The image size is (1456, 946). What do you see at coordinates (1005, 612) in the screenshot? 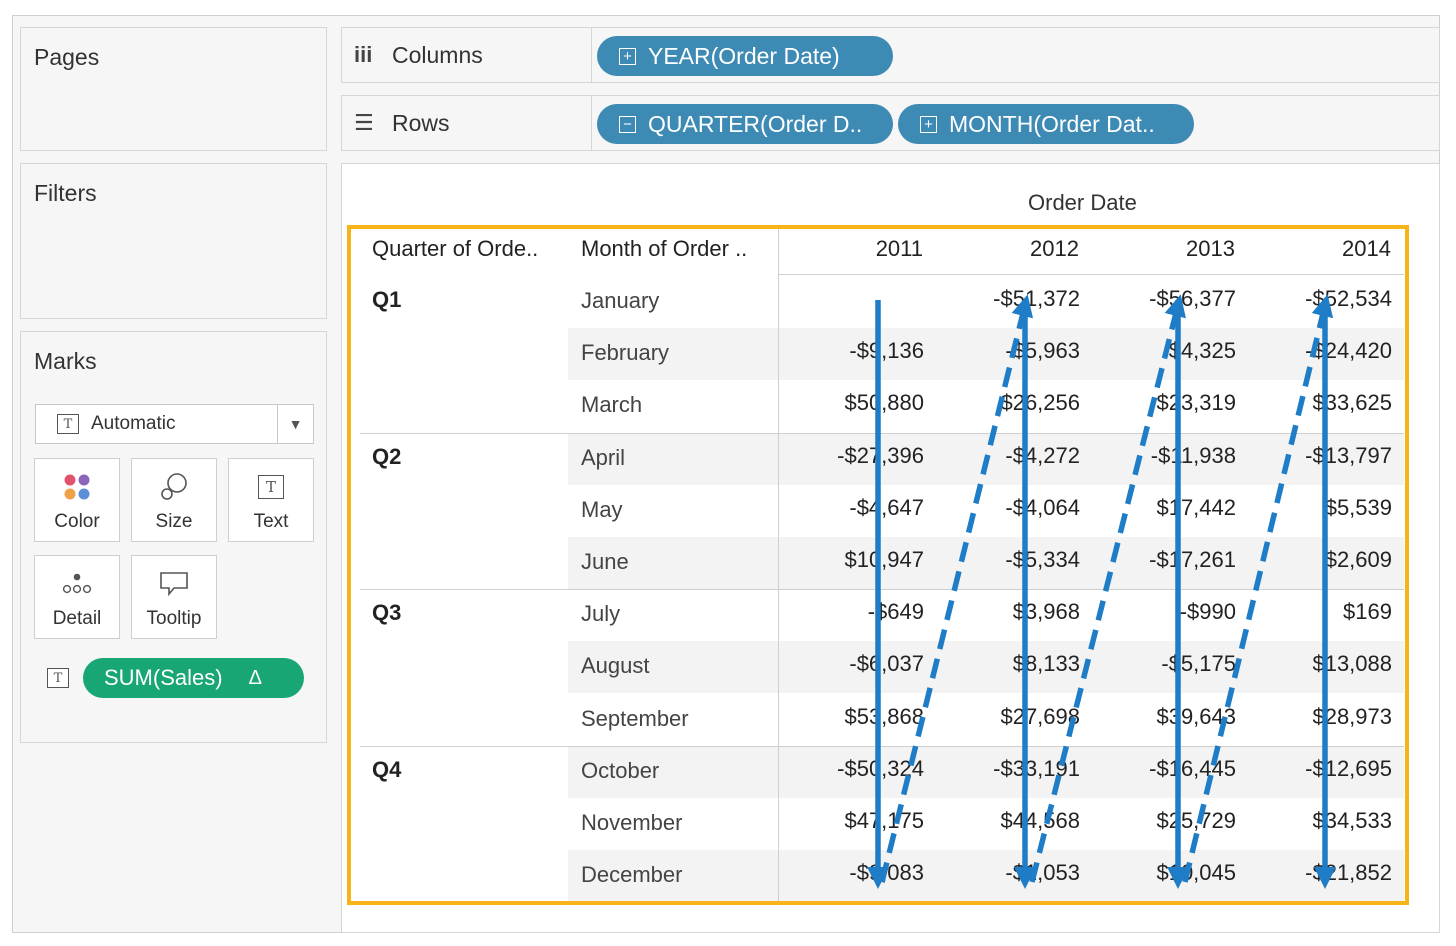
I see `sales-cell: $3,968` at bounding box center [1005, 612].